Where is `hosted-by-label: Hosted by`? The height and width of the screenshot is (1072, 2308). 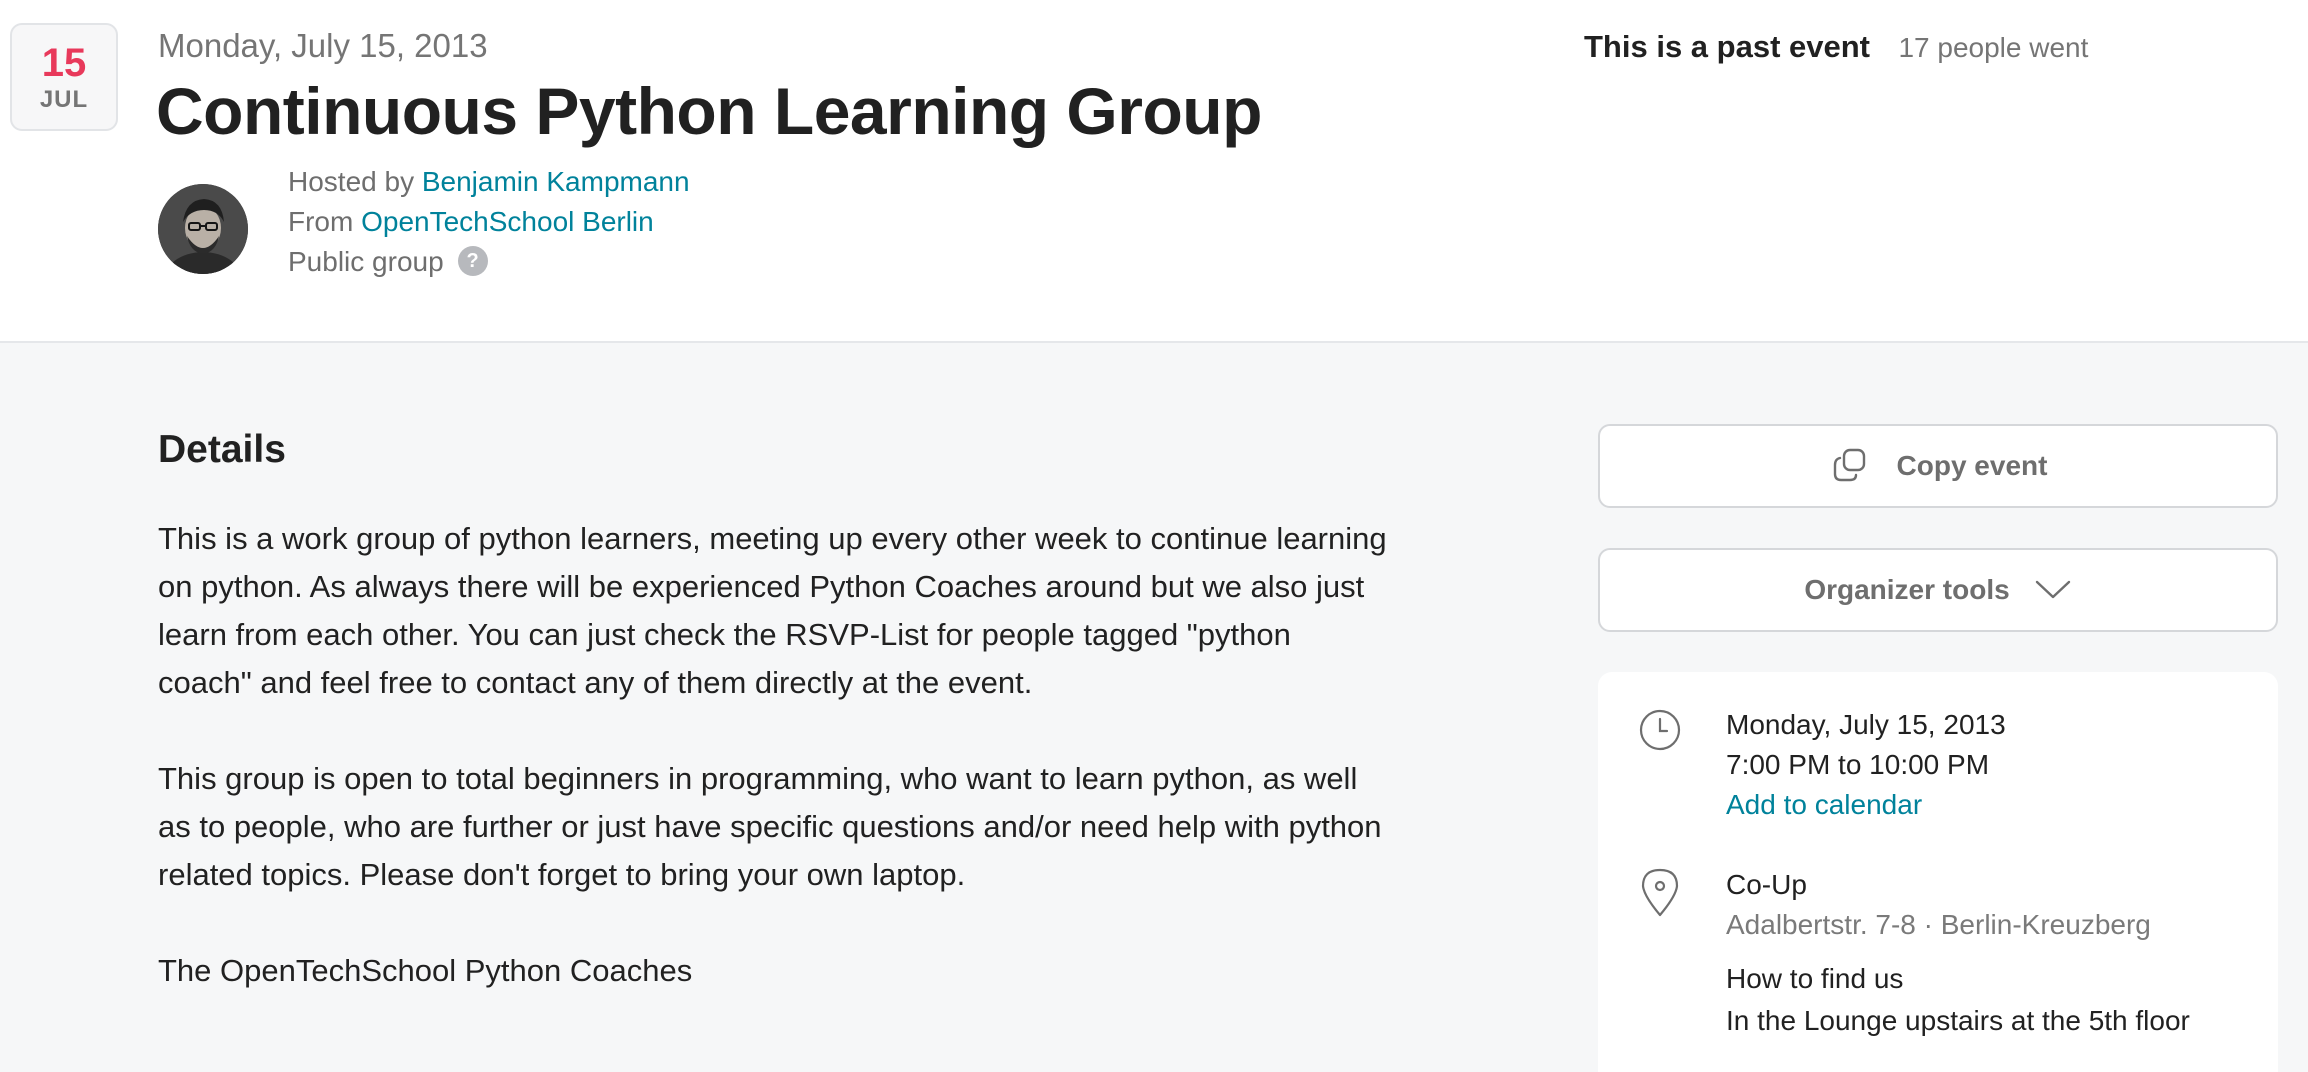
hosted-by-label: Hosted by is located at coordinates (351, 181).